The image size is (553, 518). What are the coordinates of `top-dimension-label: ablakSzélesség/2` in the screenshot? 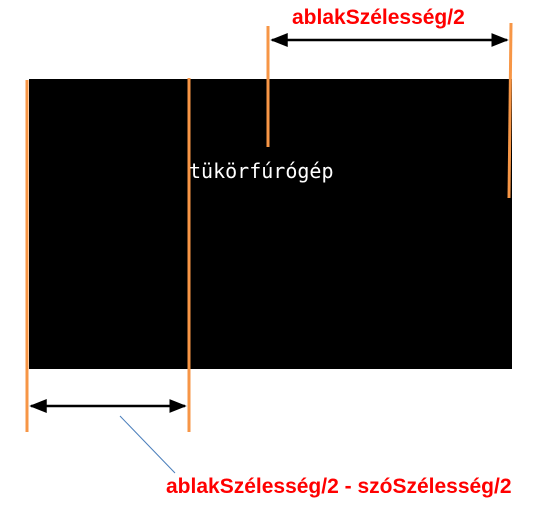 It's located at (378, 17).